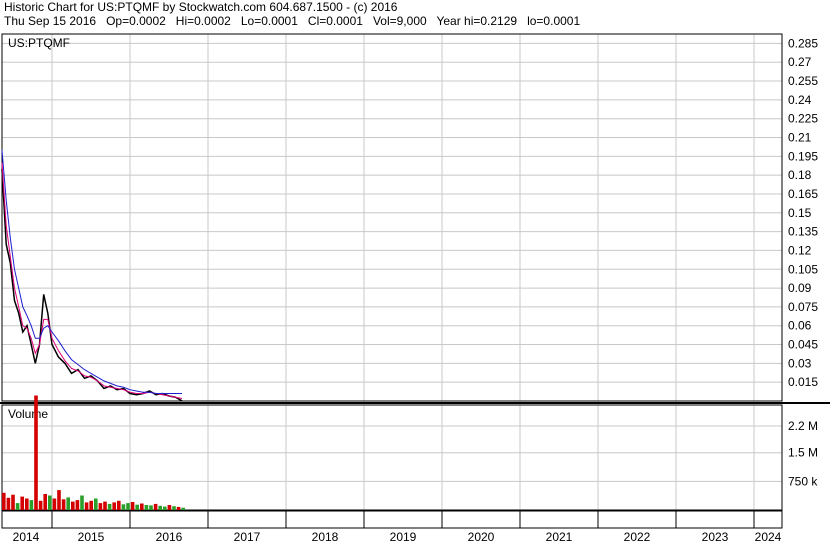 This screenshot has height=543, width=830. Describe the element at coordinates (803, 307) in the screenshot. I see `price-tick-label: 0.075` at that location.